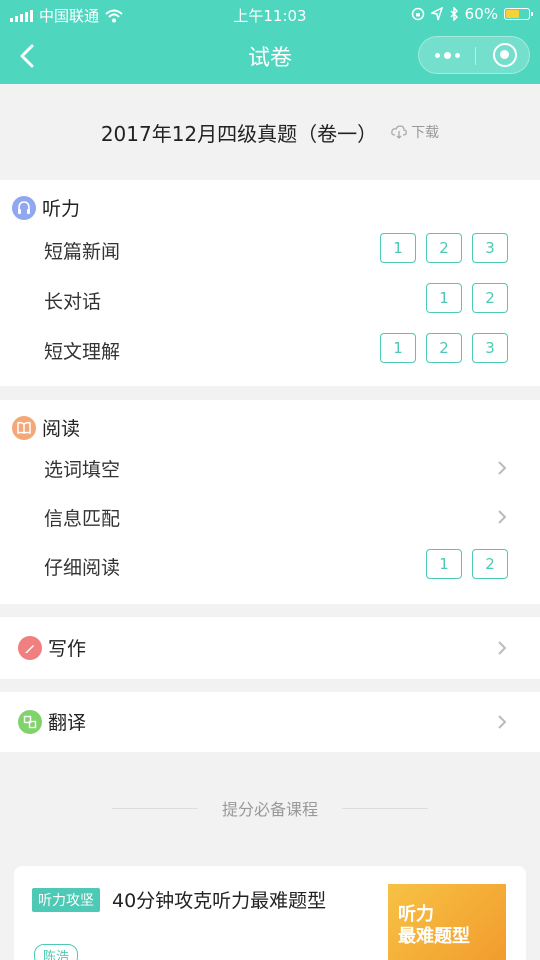 Image resolution: width=540 pixels, height=960 pixels. I want to click on download-label: 下载, so click(425, 133).